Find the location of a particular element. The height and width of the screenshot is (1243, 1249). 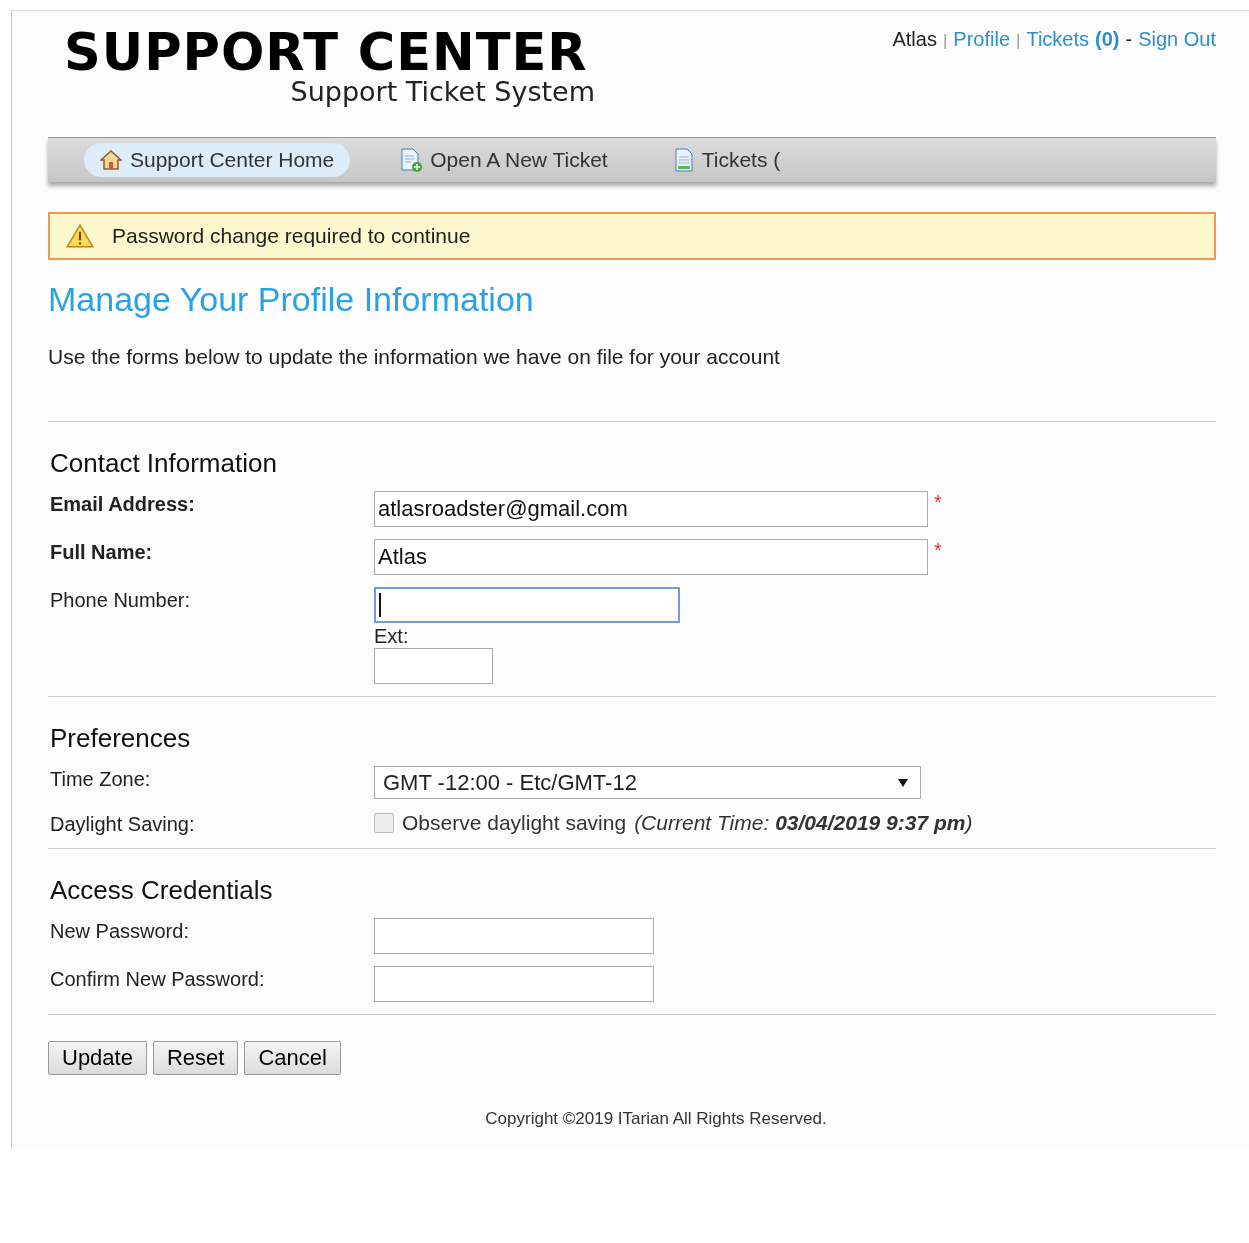

tickets-count: (0) is located at coordinates (1107, 39).